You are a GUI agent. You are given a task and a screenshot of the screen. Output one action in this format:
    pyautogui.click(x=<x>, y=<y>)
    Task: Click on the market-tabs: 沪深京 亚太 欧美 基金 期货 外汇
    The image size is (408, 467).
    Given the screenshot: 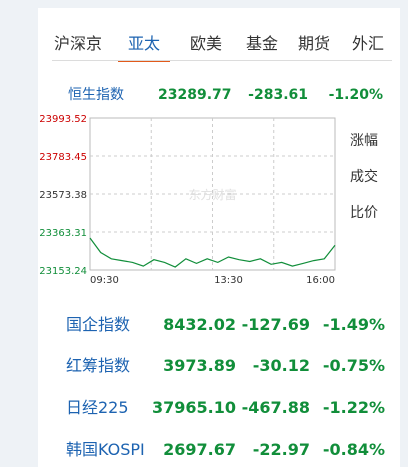 What is the action you would take?
    pyautogui.click(x=223, y=47)
    